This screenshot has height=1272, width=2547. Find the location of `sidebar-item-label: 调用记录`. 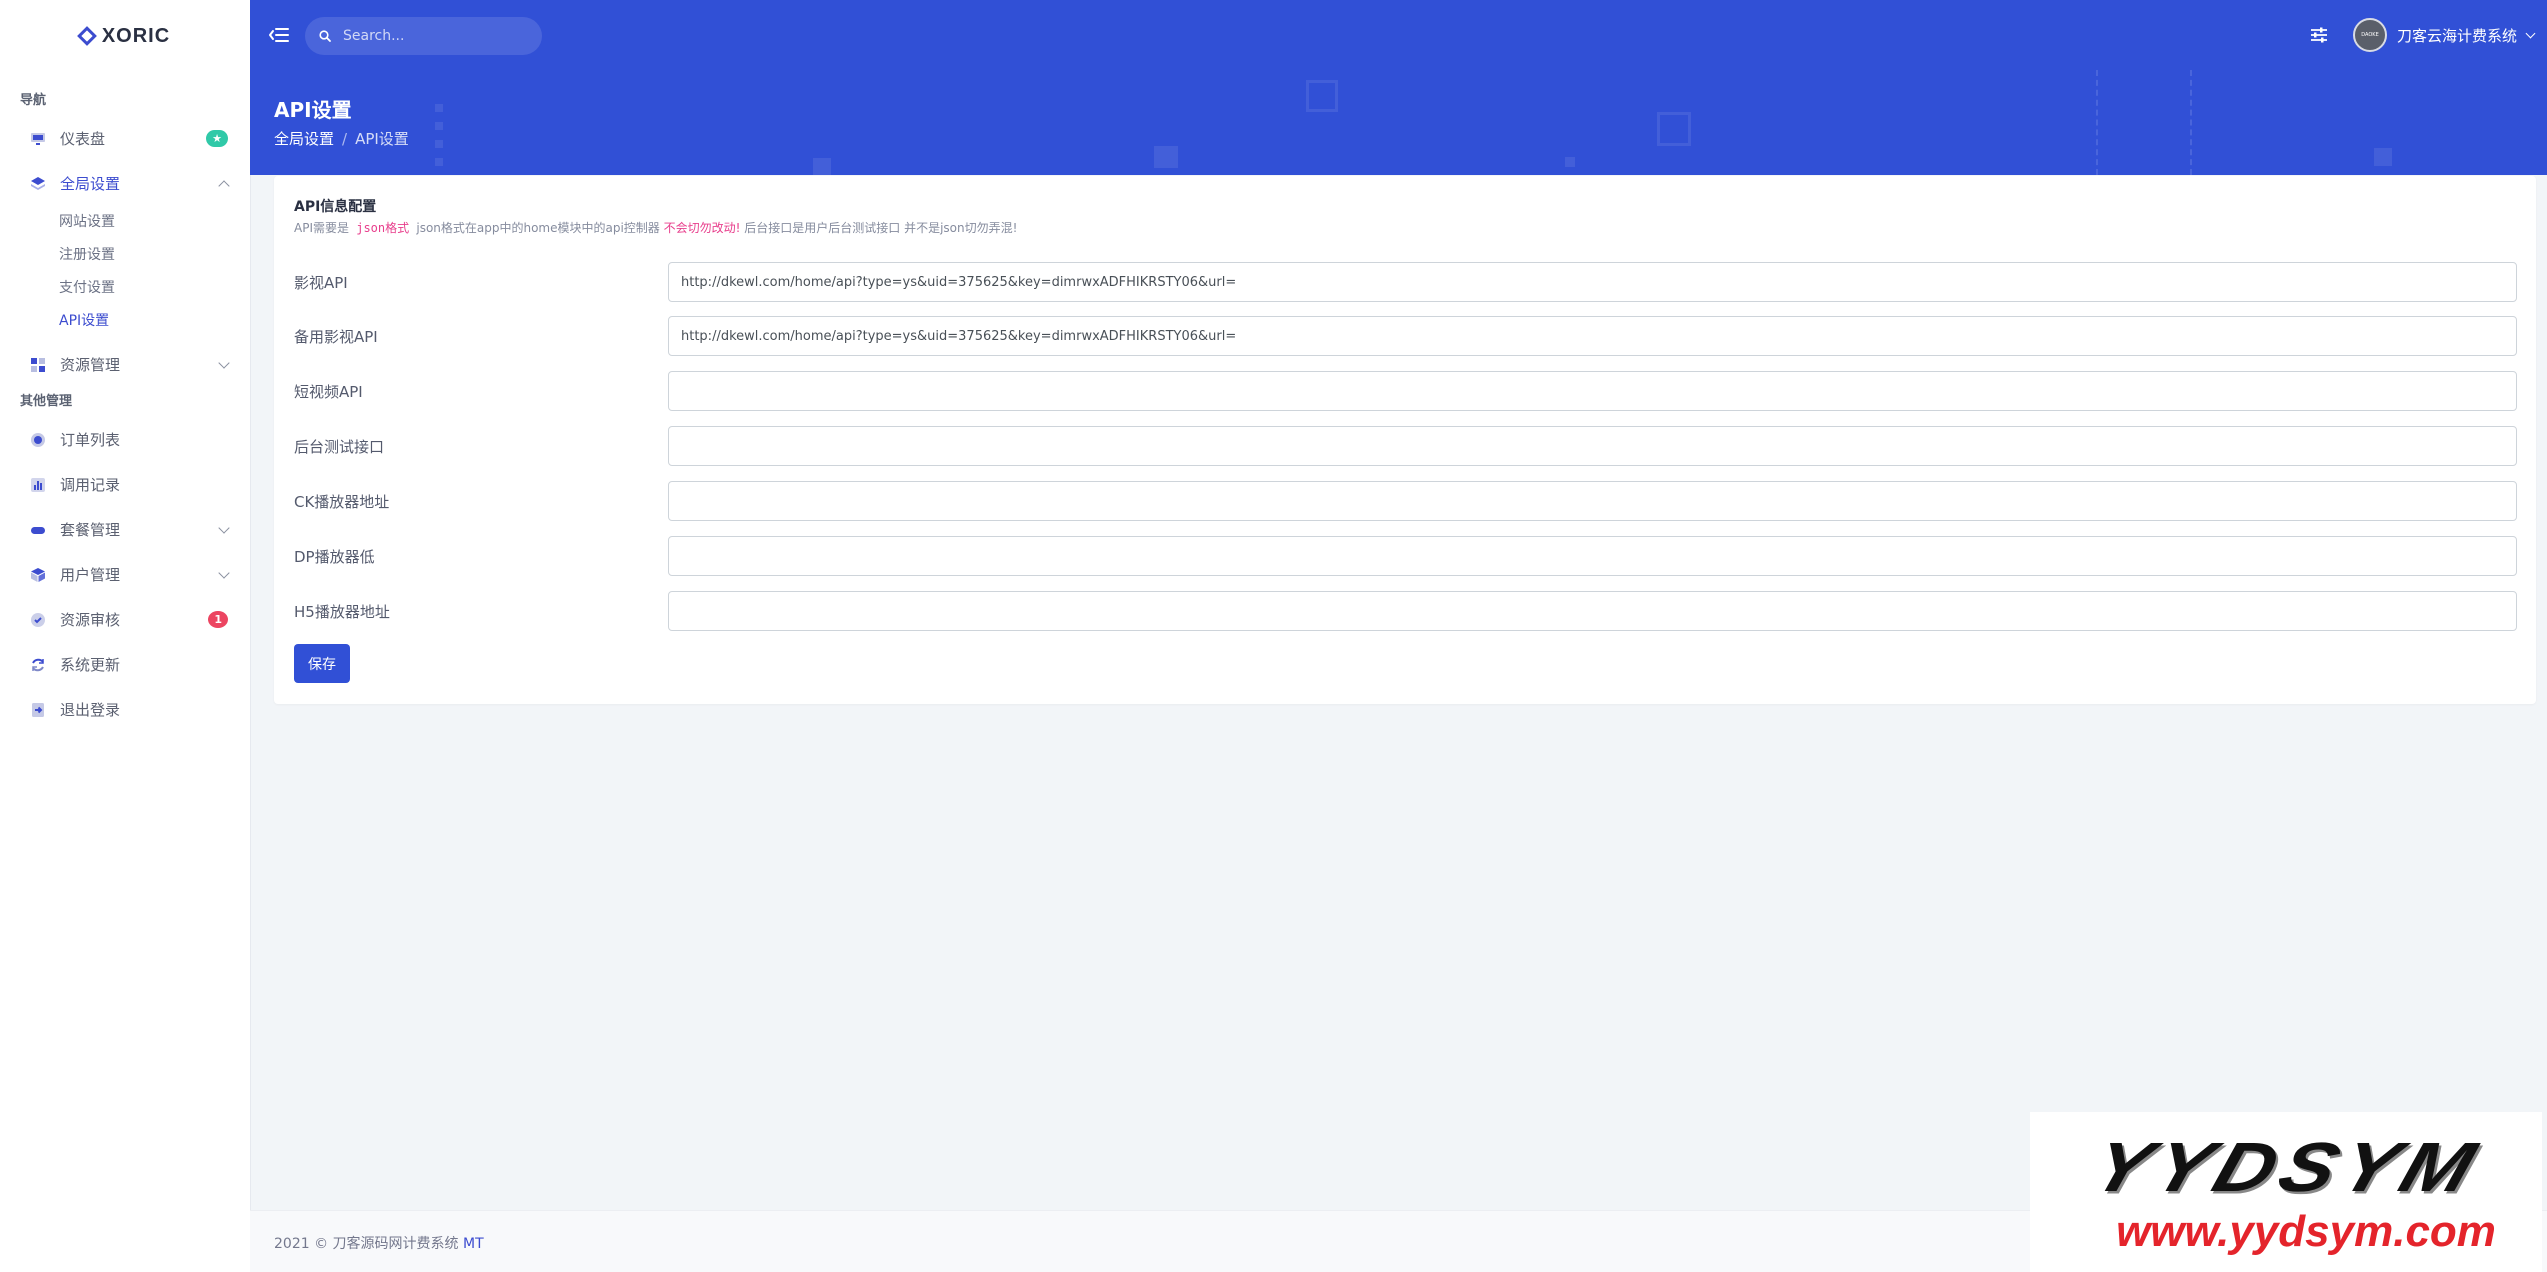

sidebar-item-label: 调用记录 is located at coordinates (90, 485).